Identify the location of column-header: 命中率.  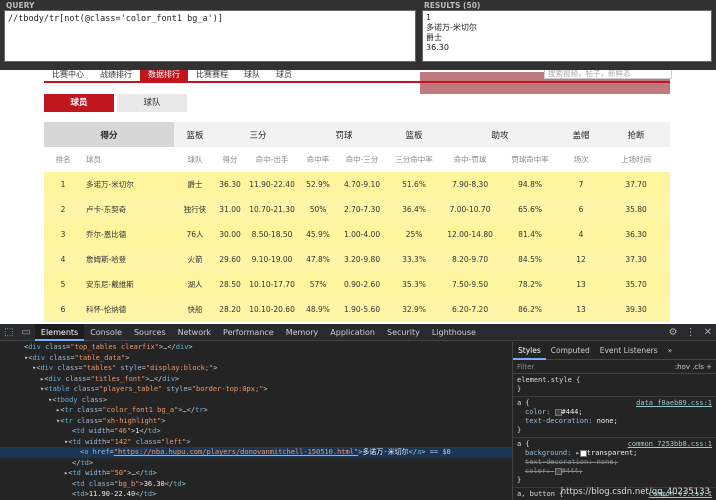
(318, 159).